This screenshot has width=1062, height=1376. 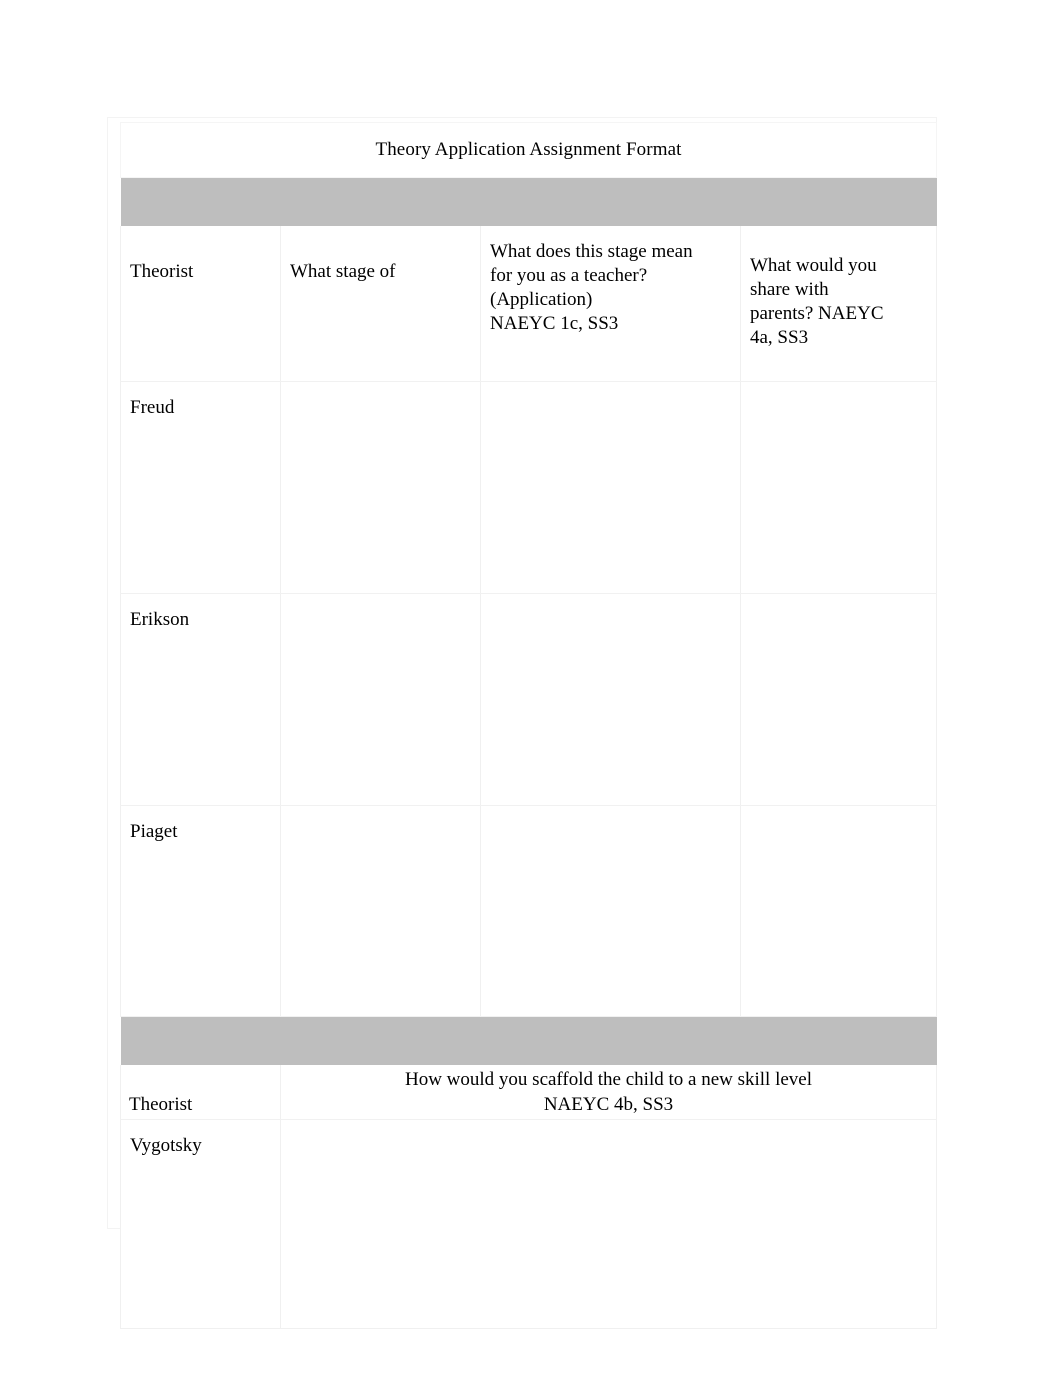 I want to click on cell-erikson-share-with-parents, so click(x=838, y=699).